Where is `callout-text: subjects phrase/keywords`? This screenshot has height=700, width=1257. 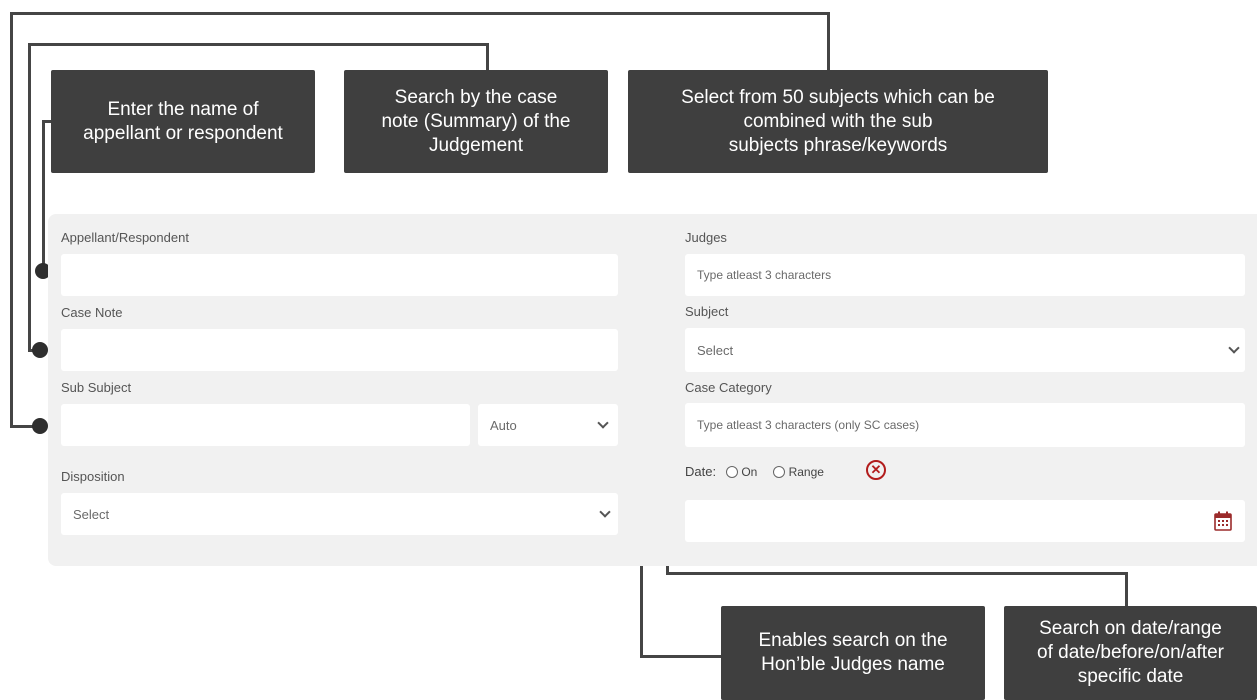 callout-text: subjects phrase/keywords is located at coordinates (838, 145).